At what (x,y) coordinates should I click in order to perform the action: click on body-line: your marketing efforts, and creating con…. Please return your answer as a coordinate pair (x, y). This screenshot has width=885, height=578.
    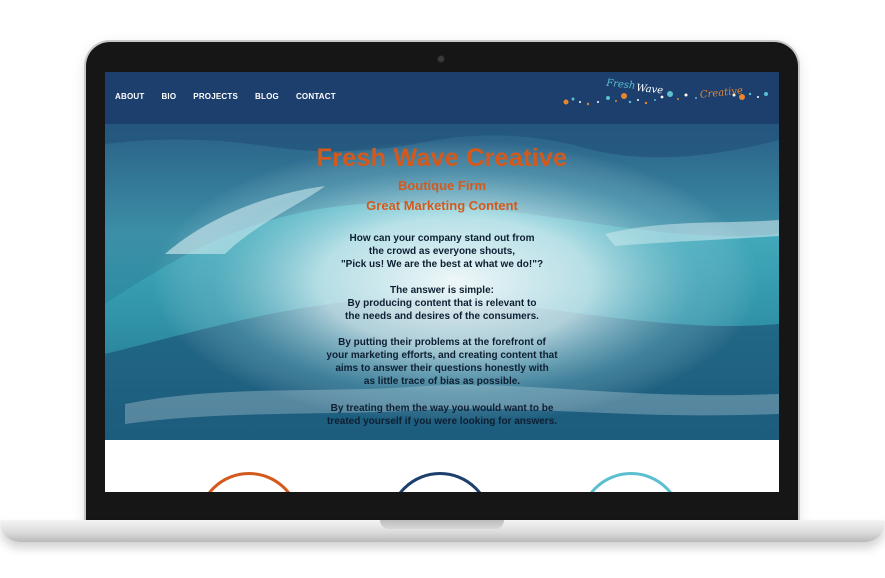
    Looking at the image, I should click on (442, 355).